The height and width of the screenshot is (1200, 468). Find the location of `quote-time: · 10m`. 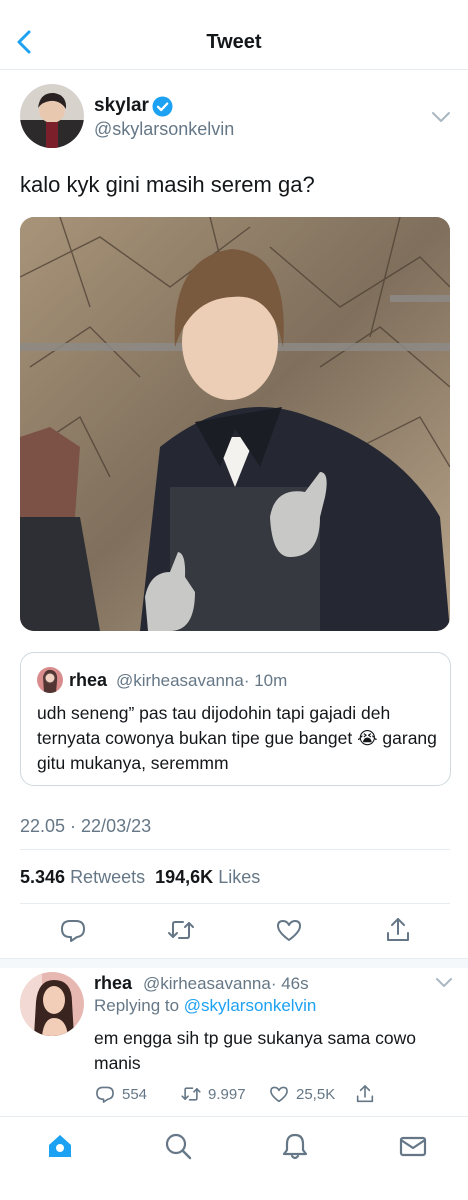

quote-time: · 10m is located at coordinates (265, 680).